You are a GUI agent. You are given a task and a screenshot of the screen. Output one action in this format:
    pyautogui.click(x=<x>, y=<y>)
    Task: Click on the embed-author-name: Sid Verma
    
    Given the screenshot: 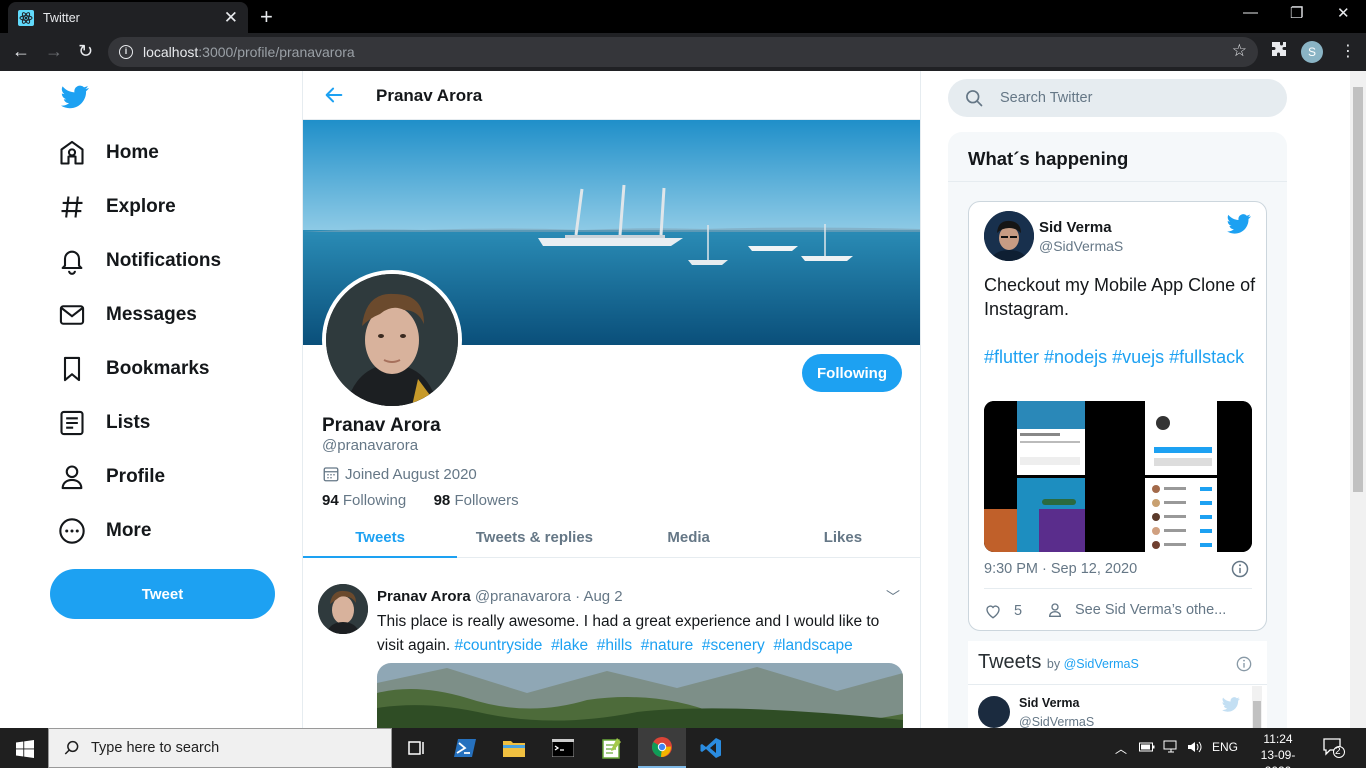 What is the action you would take?
    pyautogui.click(x=1075, y=227)
    